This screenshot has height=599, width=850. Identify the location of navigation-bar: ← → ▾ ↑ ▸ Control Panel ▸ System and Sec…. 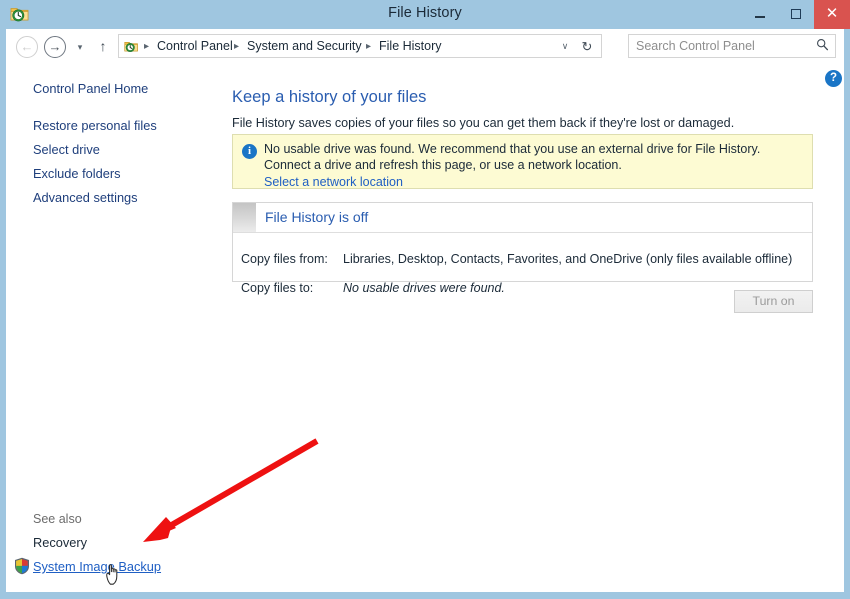
(425, 46).